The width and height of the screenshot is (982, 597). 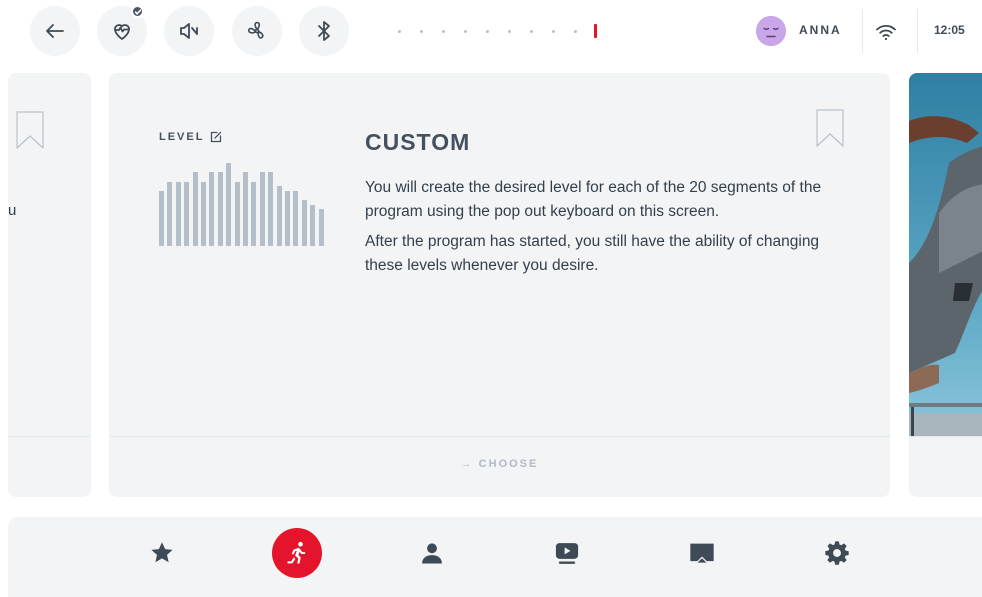 I want to click on arrow-left-icon, so click(x=55, y=31).